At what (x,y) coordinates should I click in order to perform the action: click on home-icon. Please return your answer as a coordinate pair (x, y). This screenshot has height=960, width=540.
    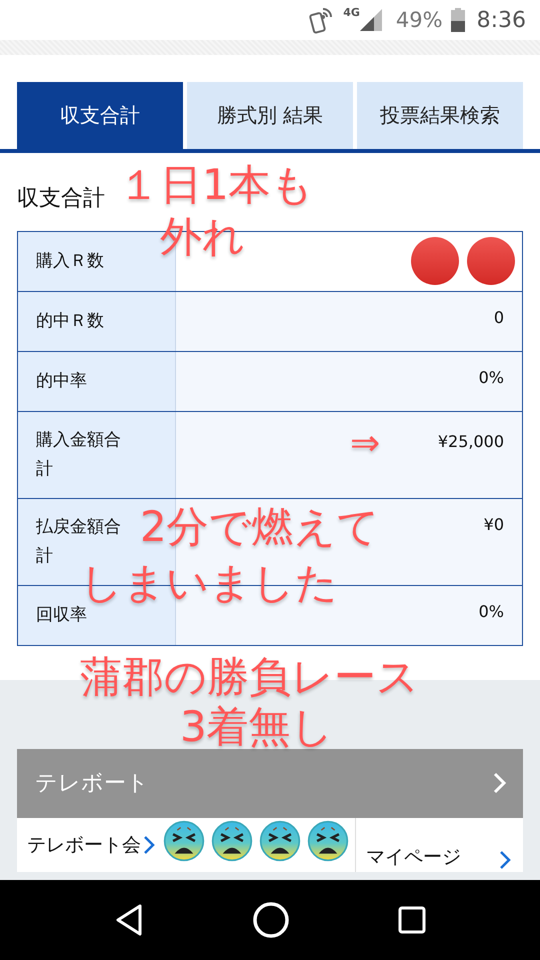
    Looking at the image, I should click on (271, 920).